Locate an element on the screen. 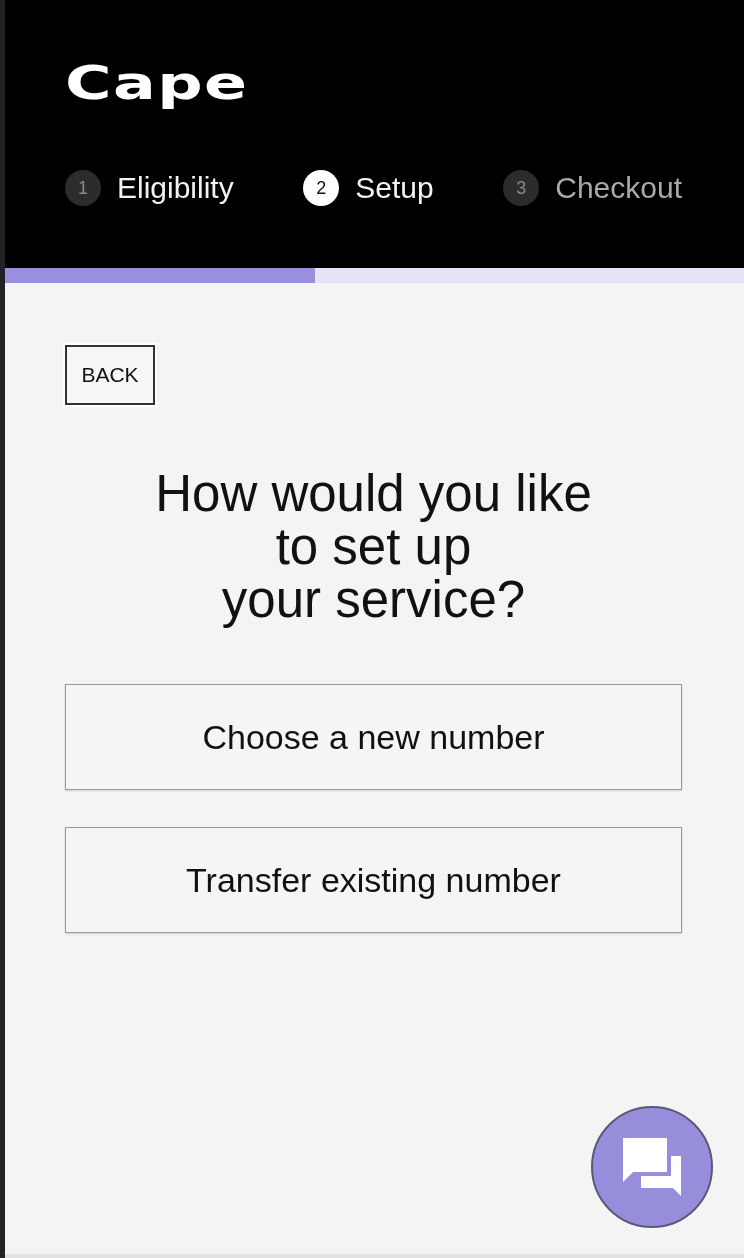 This screenshot has height=1258, width=744. step-label: Setup is located at coordinates (394, 188).